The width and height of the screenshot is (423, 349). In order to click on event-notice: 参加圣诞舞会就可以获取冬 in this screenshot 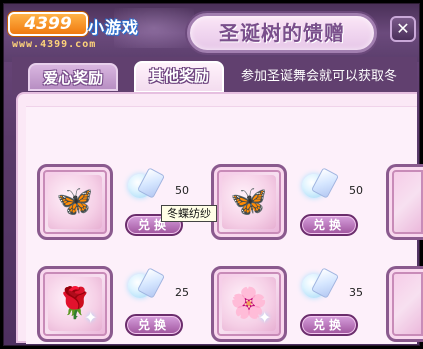, I will do `click(319, 76)`.